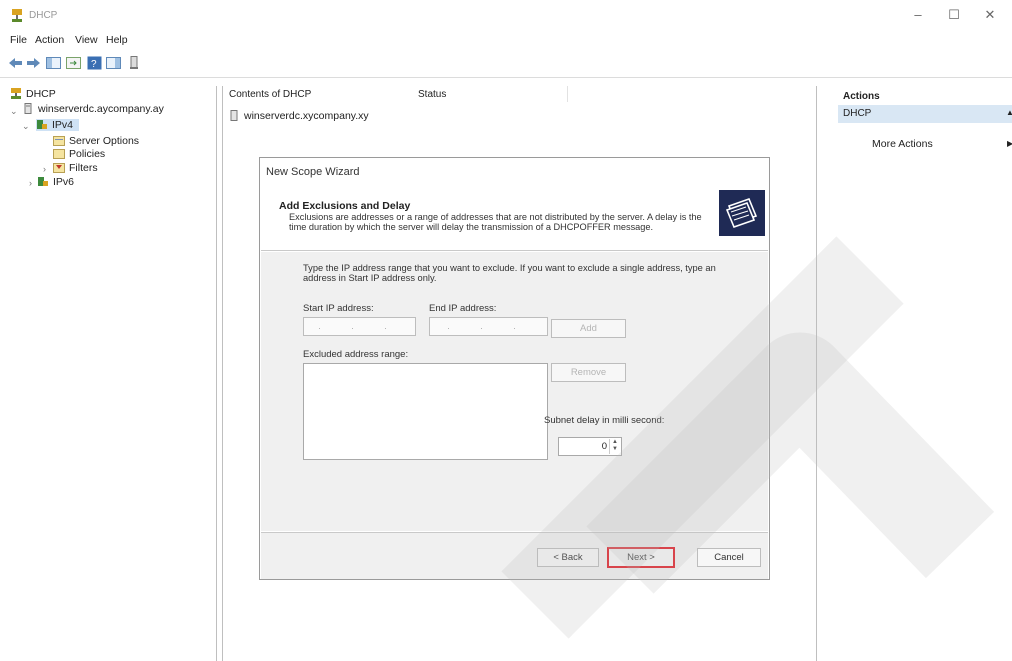  I want to click on ipv6-icon, so click(43, 181).